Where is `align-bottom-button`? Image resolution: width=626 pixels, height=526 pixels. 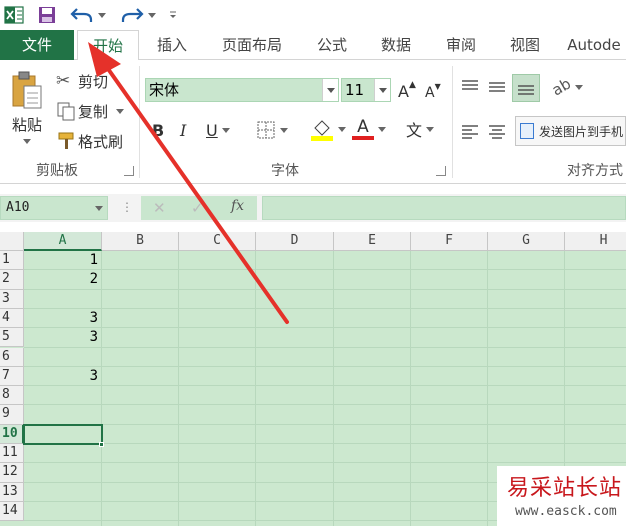 align-bottom-button is located at coordinates (526, 88).